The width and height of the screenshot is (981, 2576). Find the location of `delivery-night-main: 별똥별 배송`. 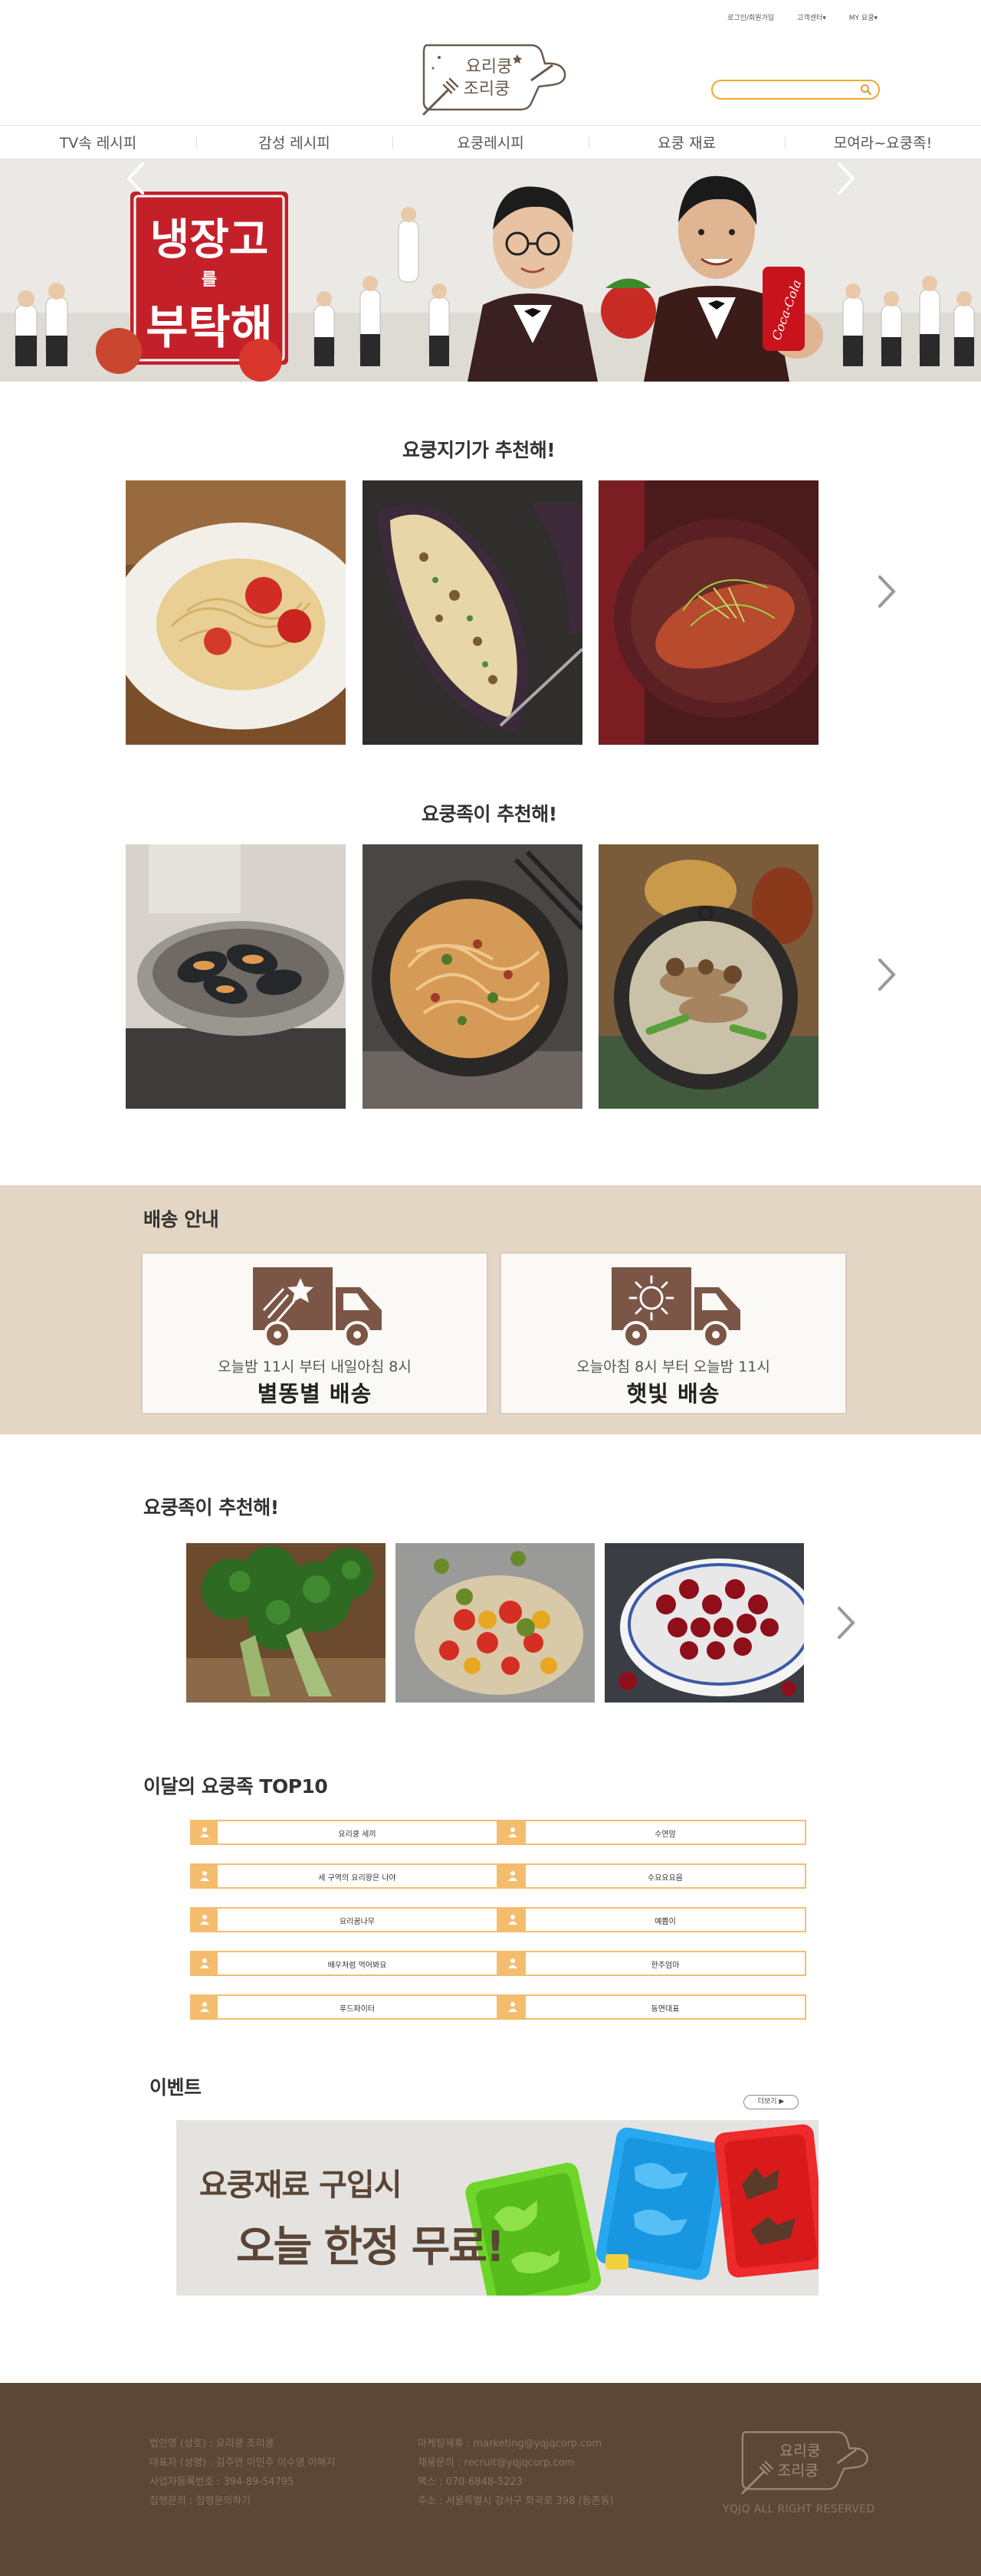

delivery-night-main: 별똥별 배송 is located at coordinates (314, 1394).